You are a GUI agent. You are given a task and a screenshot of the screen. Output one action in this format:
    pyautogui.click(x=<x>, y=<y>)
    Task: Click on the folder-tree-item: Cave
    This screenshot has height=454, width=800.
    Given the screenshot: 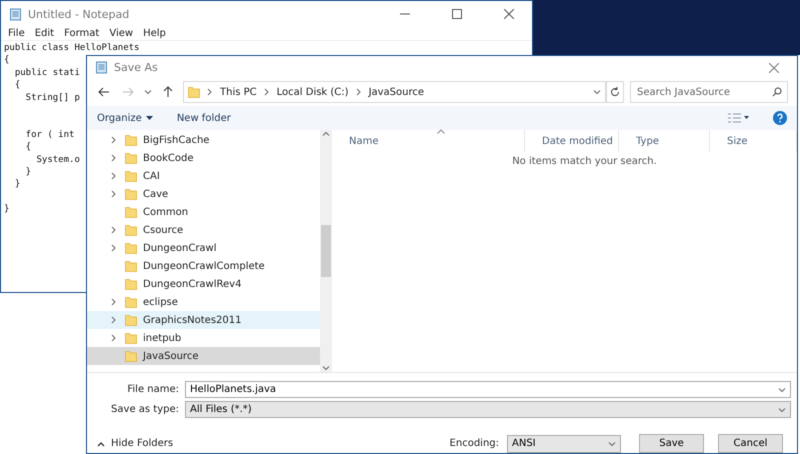 What is the action you would take?
    pyautogui.click(x=203, y=194)
    